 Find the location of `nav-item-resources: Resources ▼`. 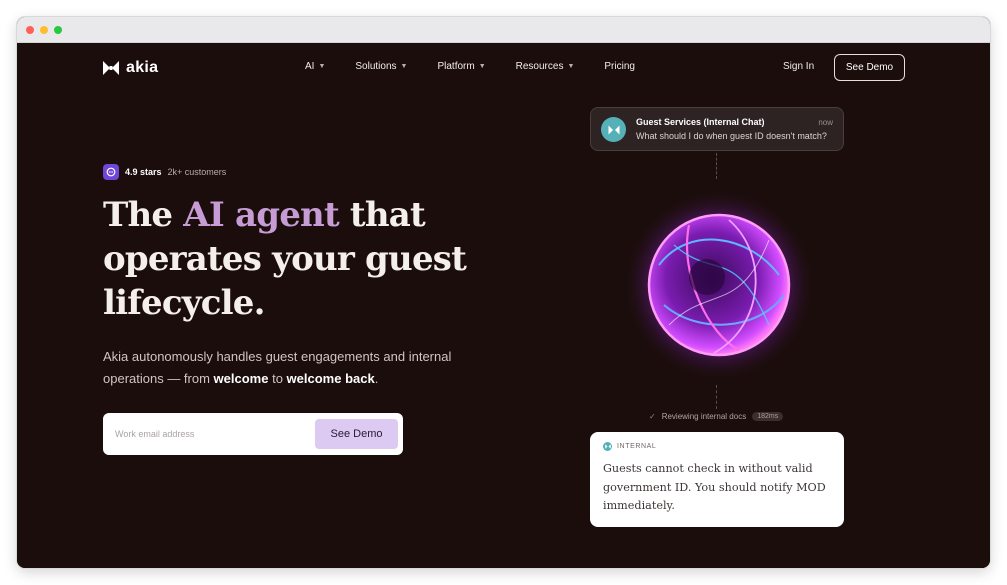

nav-item-resources: Resources ▼ is located at coordinates (545, 66).